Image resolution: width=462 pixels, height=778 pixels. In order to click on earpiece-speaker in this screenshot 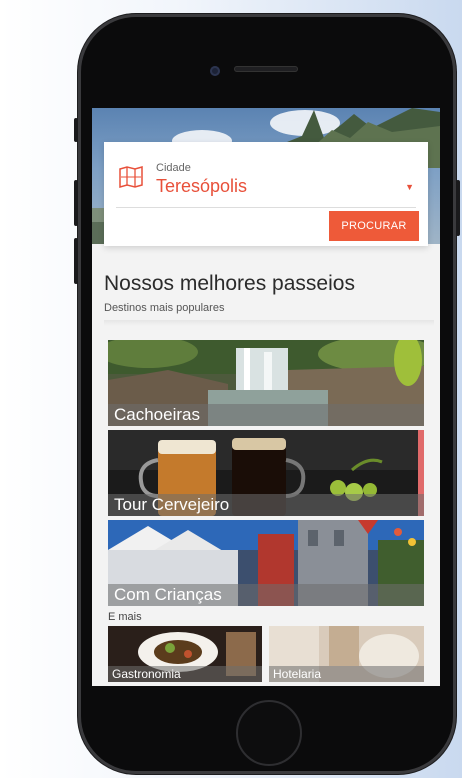, I will do `click(266, 69)`.